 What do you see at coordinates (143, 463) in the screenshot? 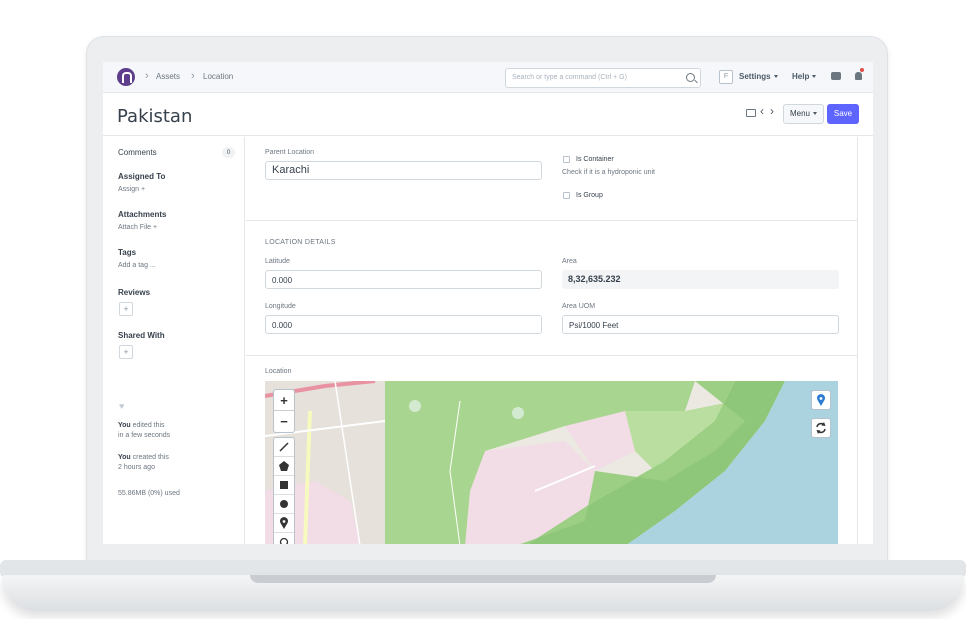
I see `created-activity: You created this 2 hours ago` at bounding box center [143, 463].